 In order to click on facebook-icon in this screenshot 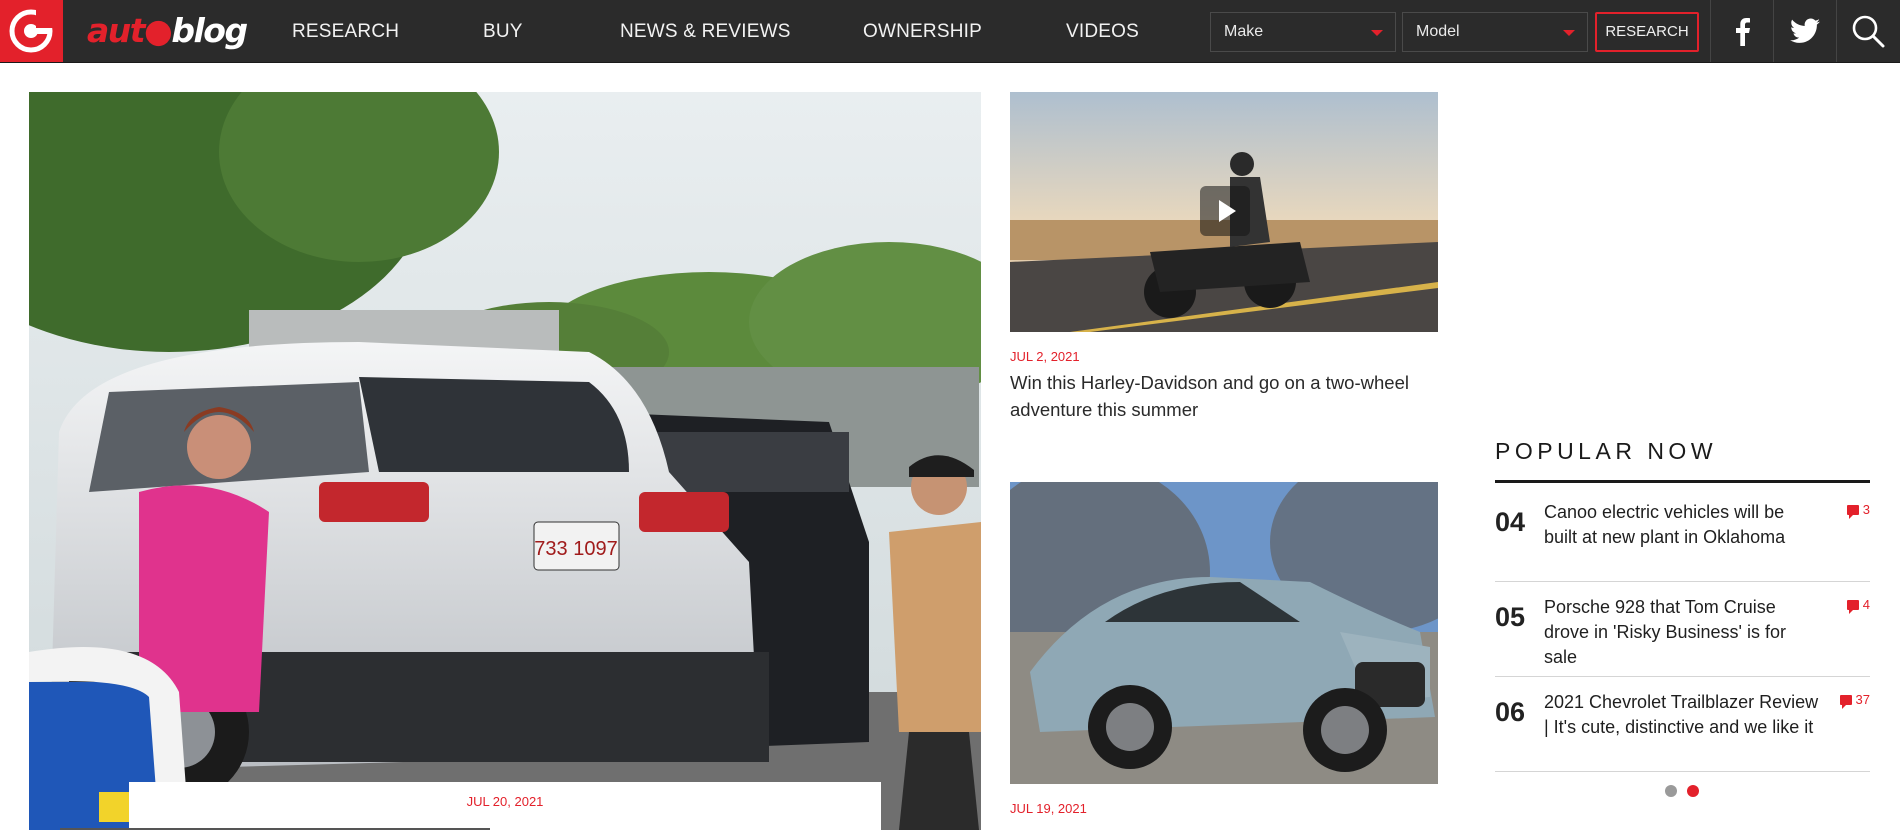, I will do `click(1742, 31)`.